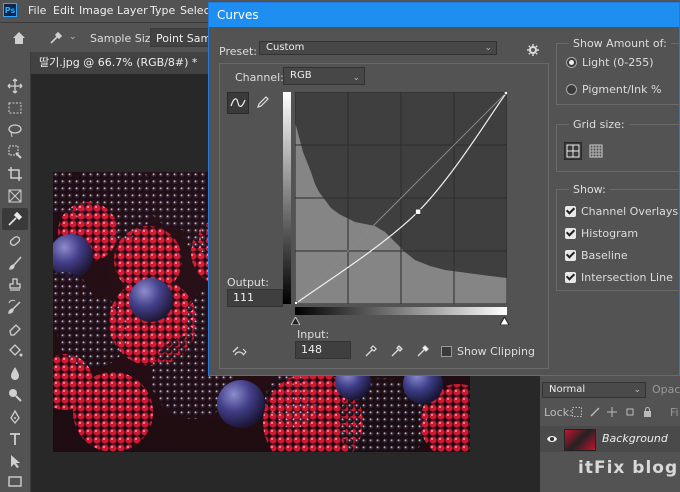  Describe the element at coordinates (15, 395) in the screenshot. I see `dodge-tool-icon` at that location.